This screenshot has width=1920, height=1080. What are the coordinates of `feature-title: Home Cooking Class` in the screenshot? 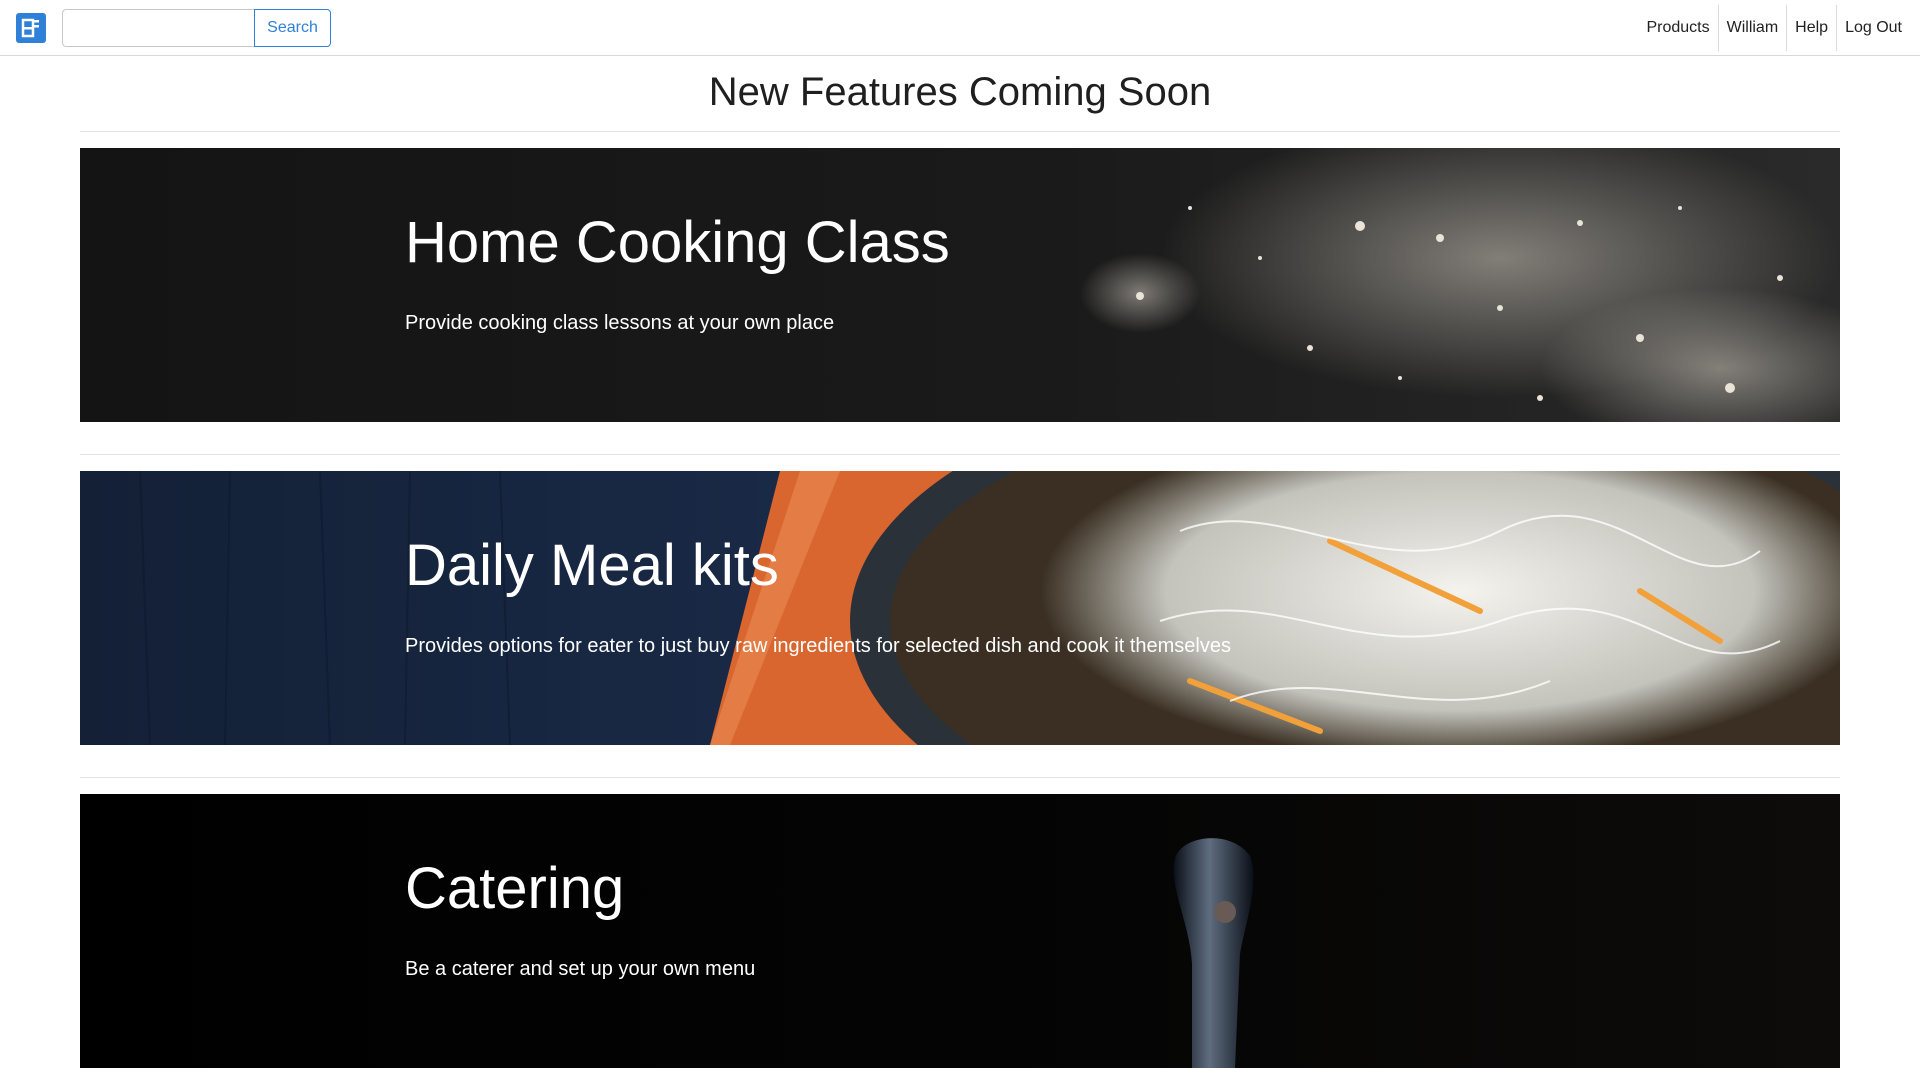 It's located at (677, 242).